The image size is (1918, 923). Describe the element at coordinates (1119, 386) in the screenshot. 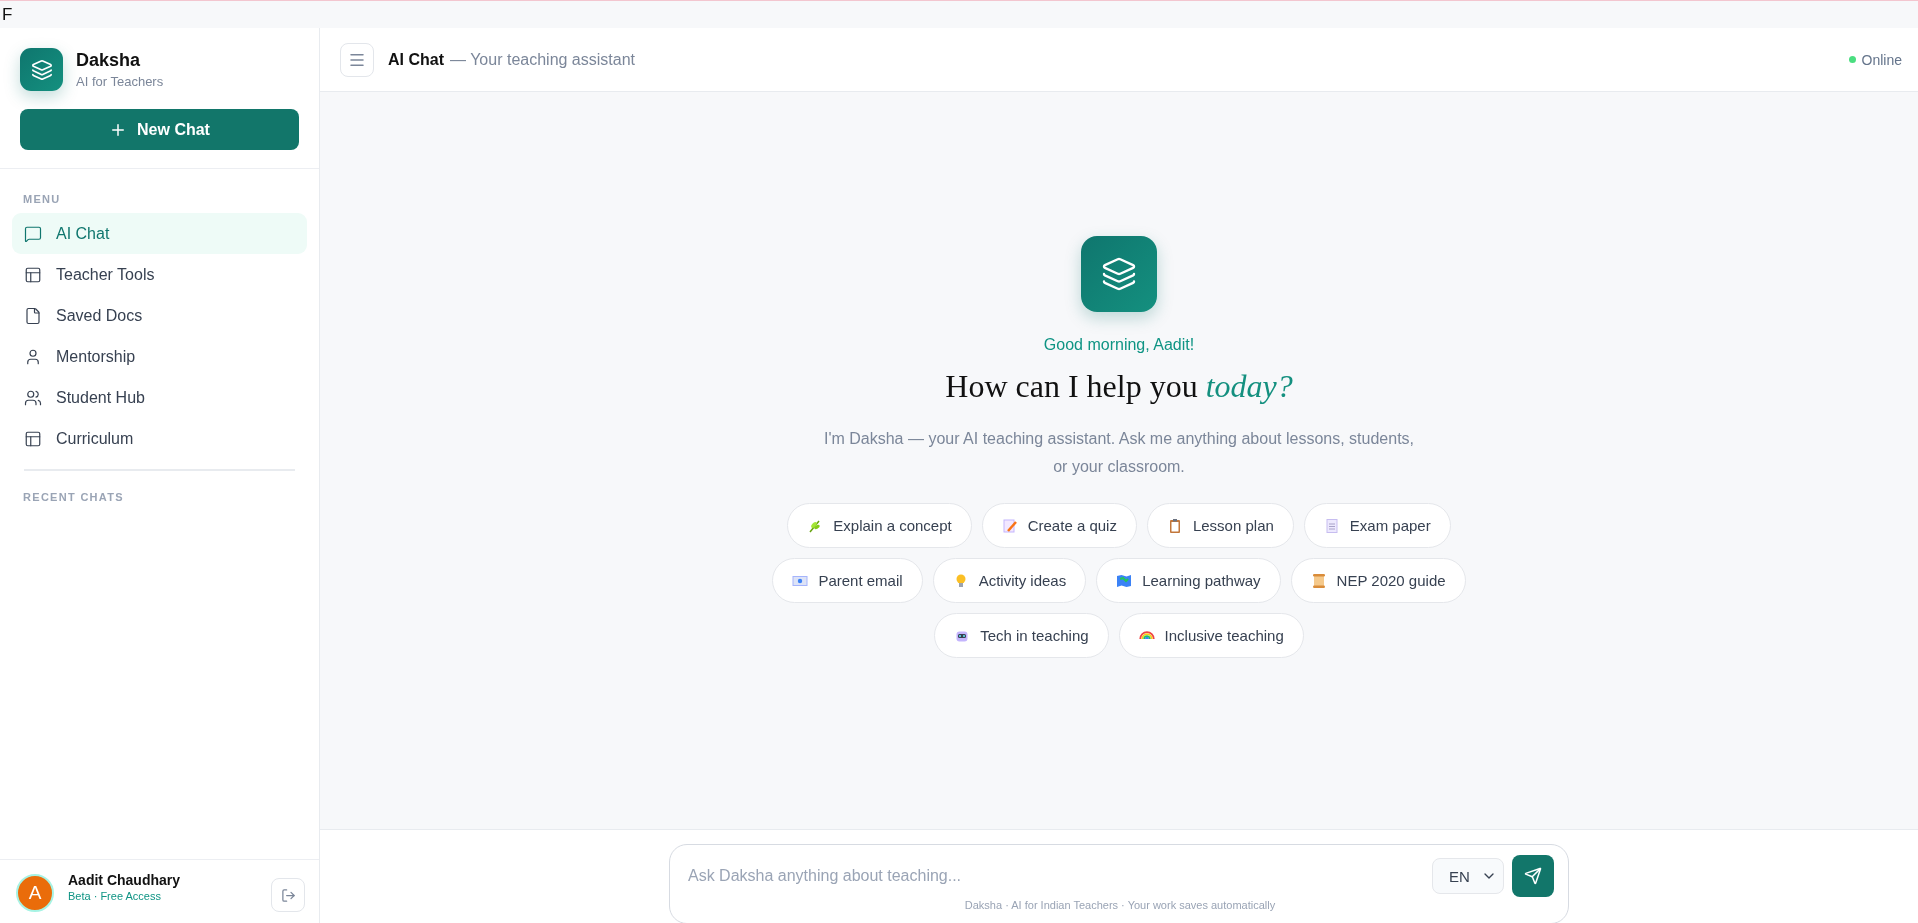

I see `welcome-heading: How can I help you today?` at that location.